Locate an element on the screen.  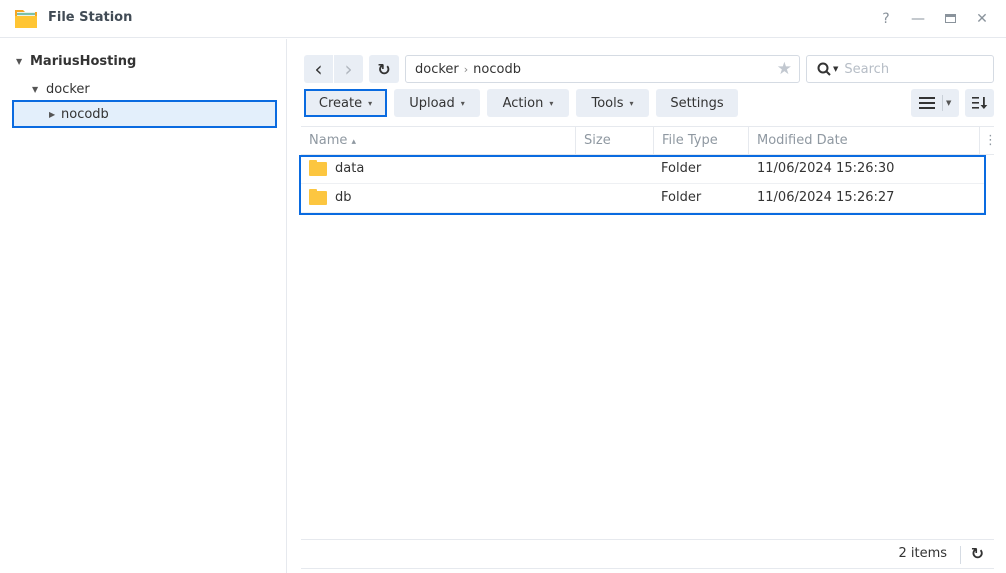
file-station-app-icon is located at coordinates (26, 19).